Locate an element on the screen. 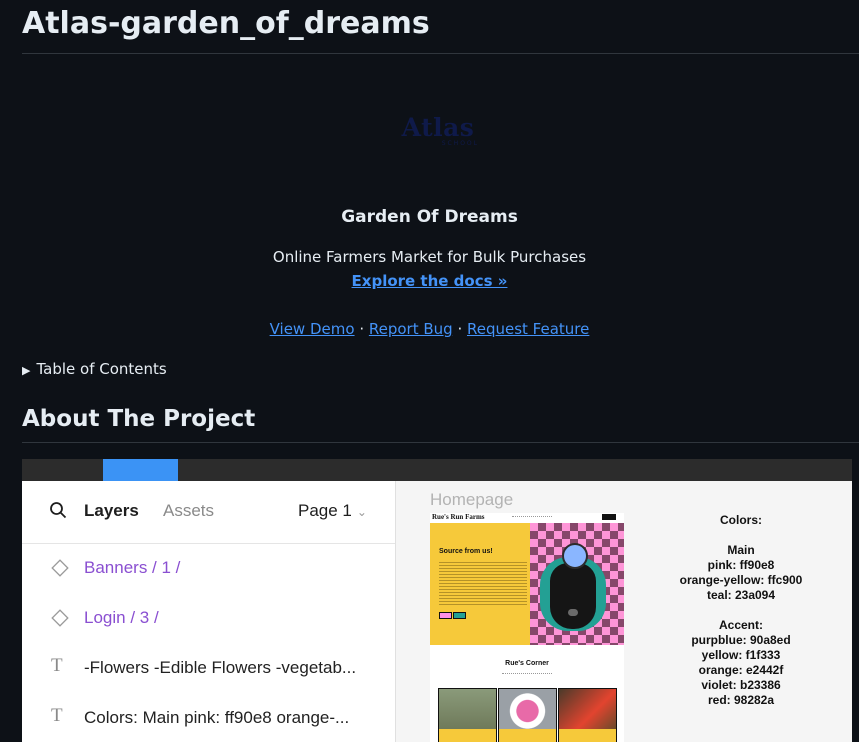 This screenshot has height=742, width=859. card-image-carrots is located at coordinates (587, 709).